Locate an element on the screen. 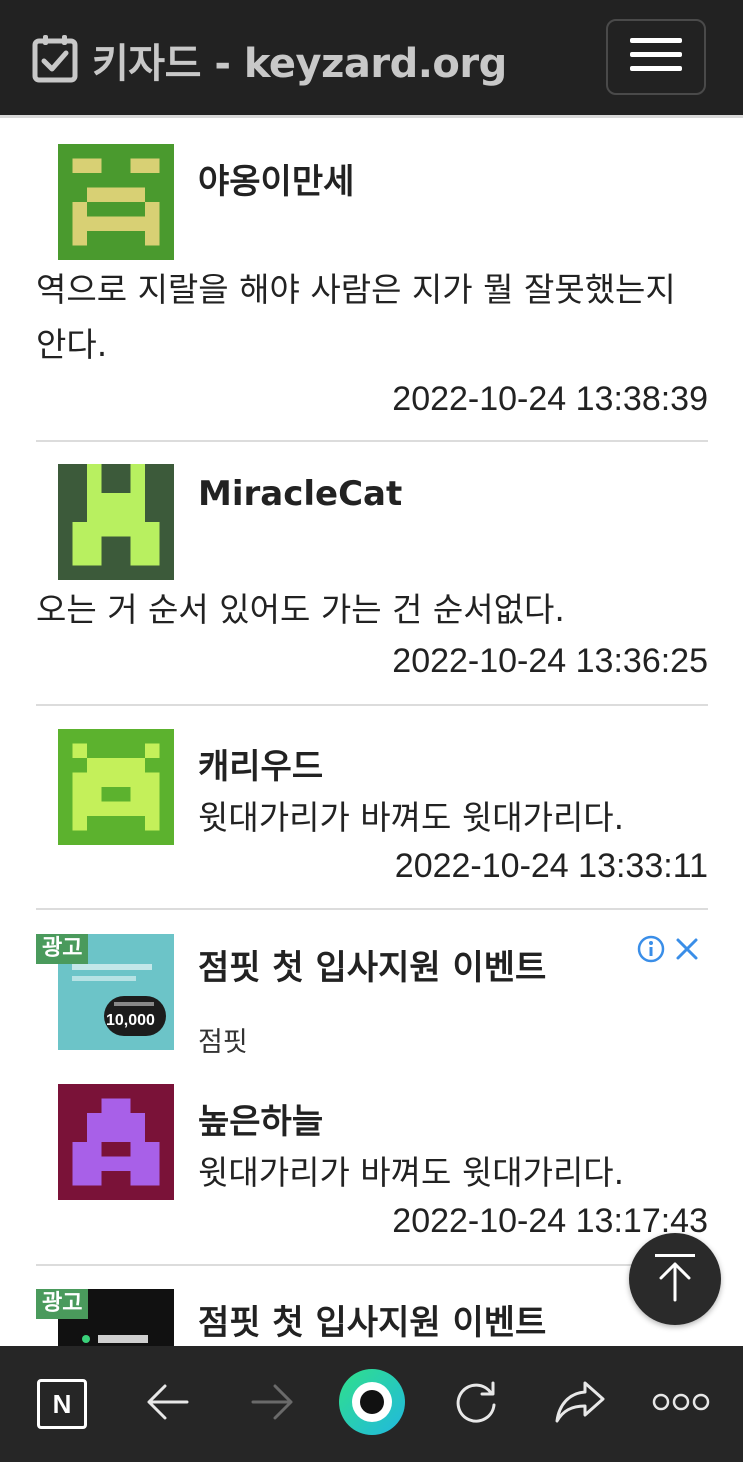  nickname: 야옹이만세 is located at coordinates (276, 182).